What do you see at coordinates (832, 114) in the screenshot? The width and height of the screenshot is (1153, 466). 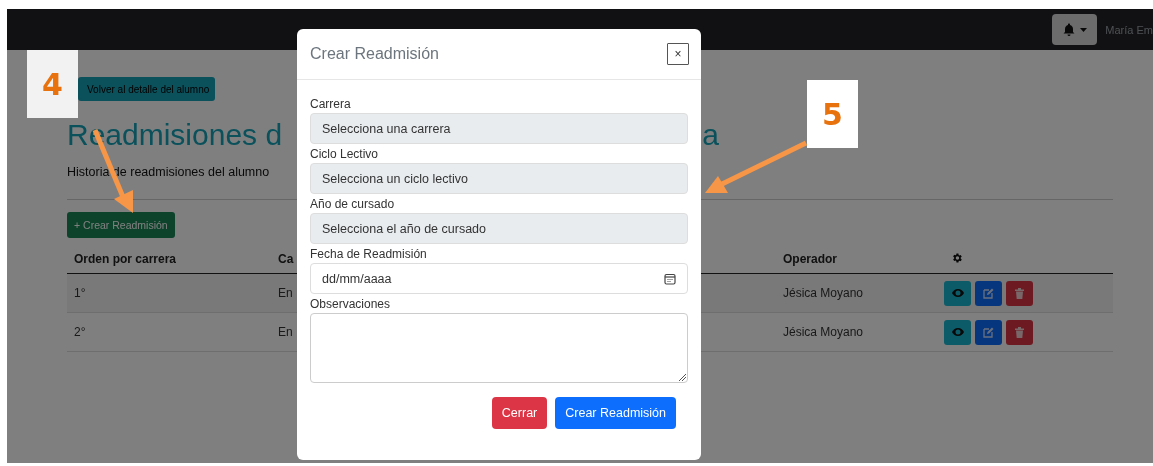 I see `step-callout: 5` at bounding box center [832, 114].